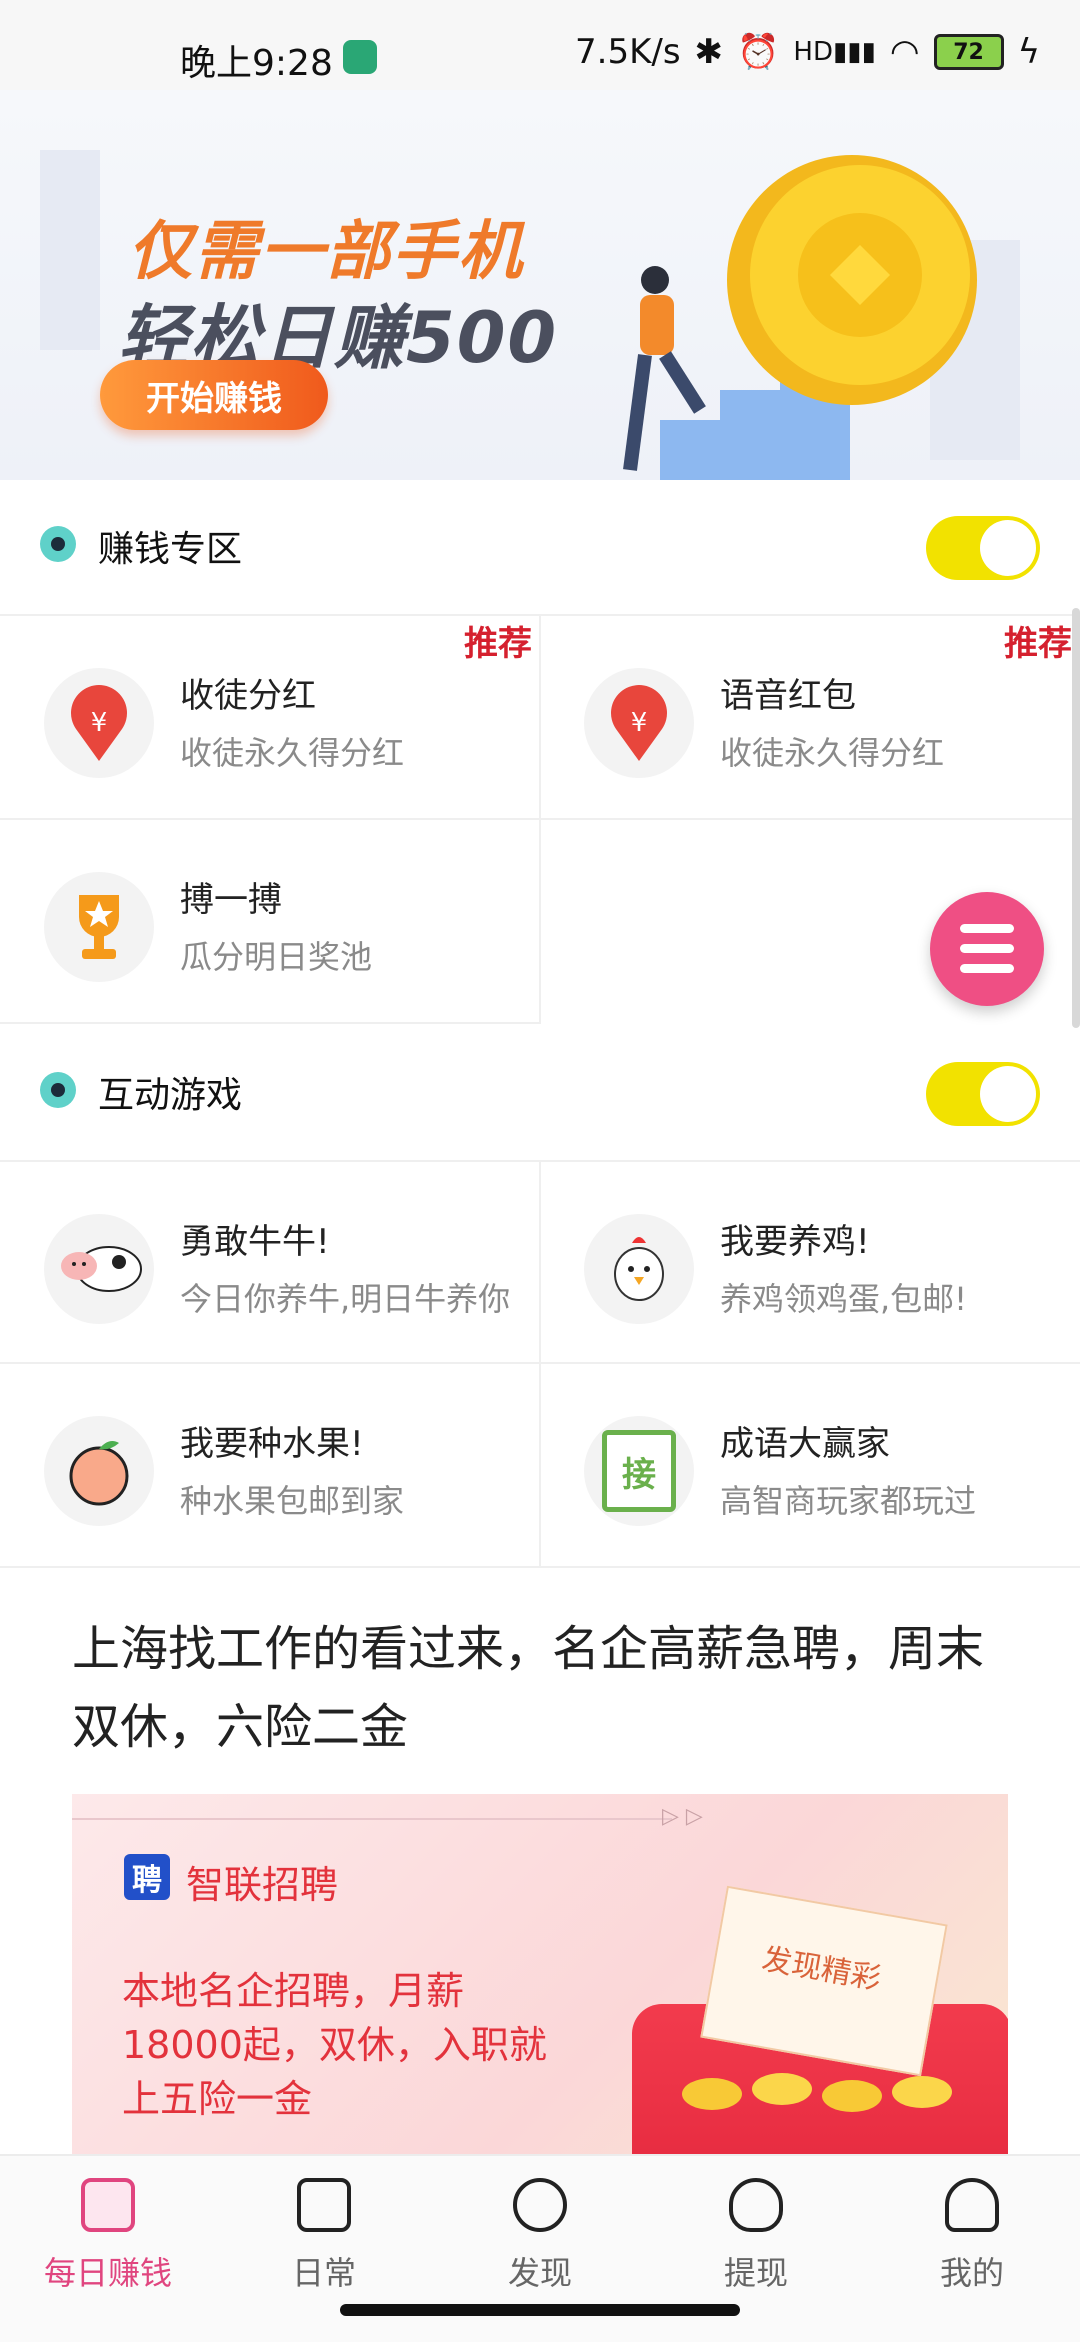 This screenshot has height=2342, width=1080. What do you see at coordinates (755, 2273) in the screenshot?
I see `tab-label: 提现` at bounding box center [755, 2273].